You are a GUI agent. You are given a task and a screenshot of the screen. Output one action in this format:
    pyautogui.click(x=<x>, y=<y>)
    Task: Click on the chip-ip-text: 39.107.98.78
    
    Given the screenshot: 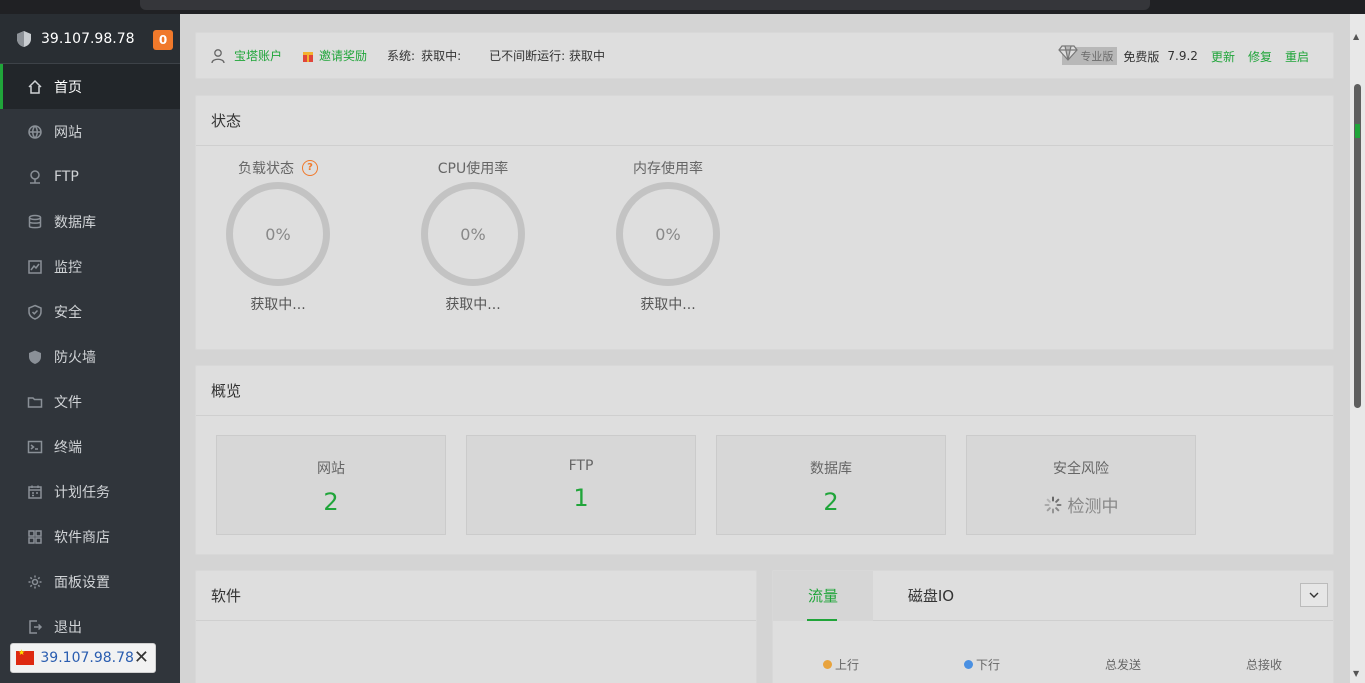 What is the action you would take?
    pyautogui.click(x=87, y=658)
    